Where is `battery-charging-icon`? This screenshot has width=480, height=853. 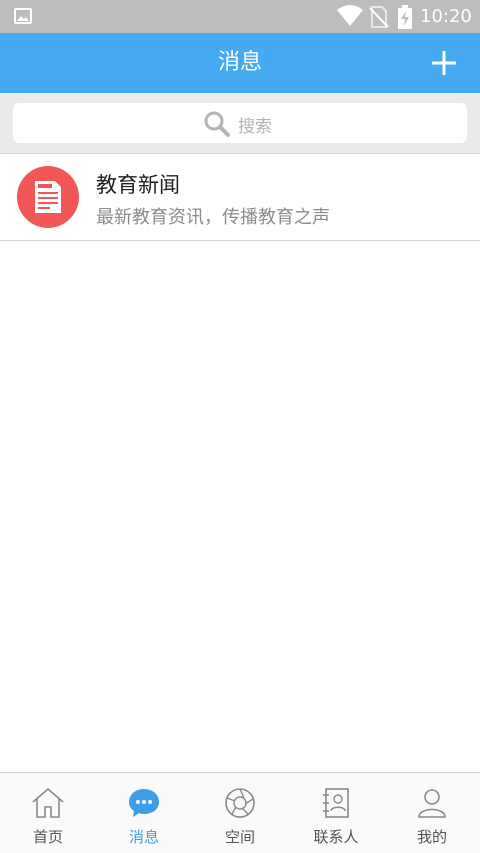 battery-charging-icon is located at coordinates (405, 17).